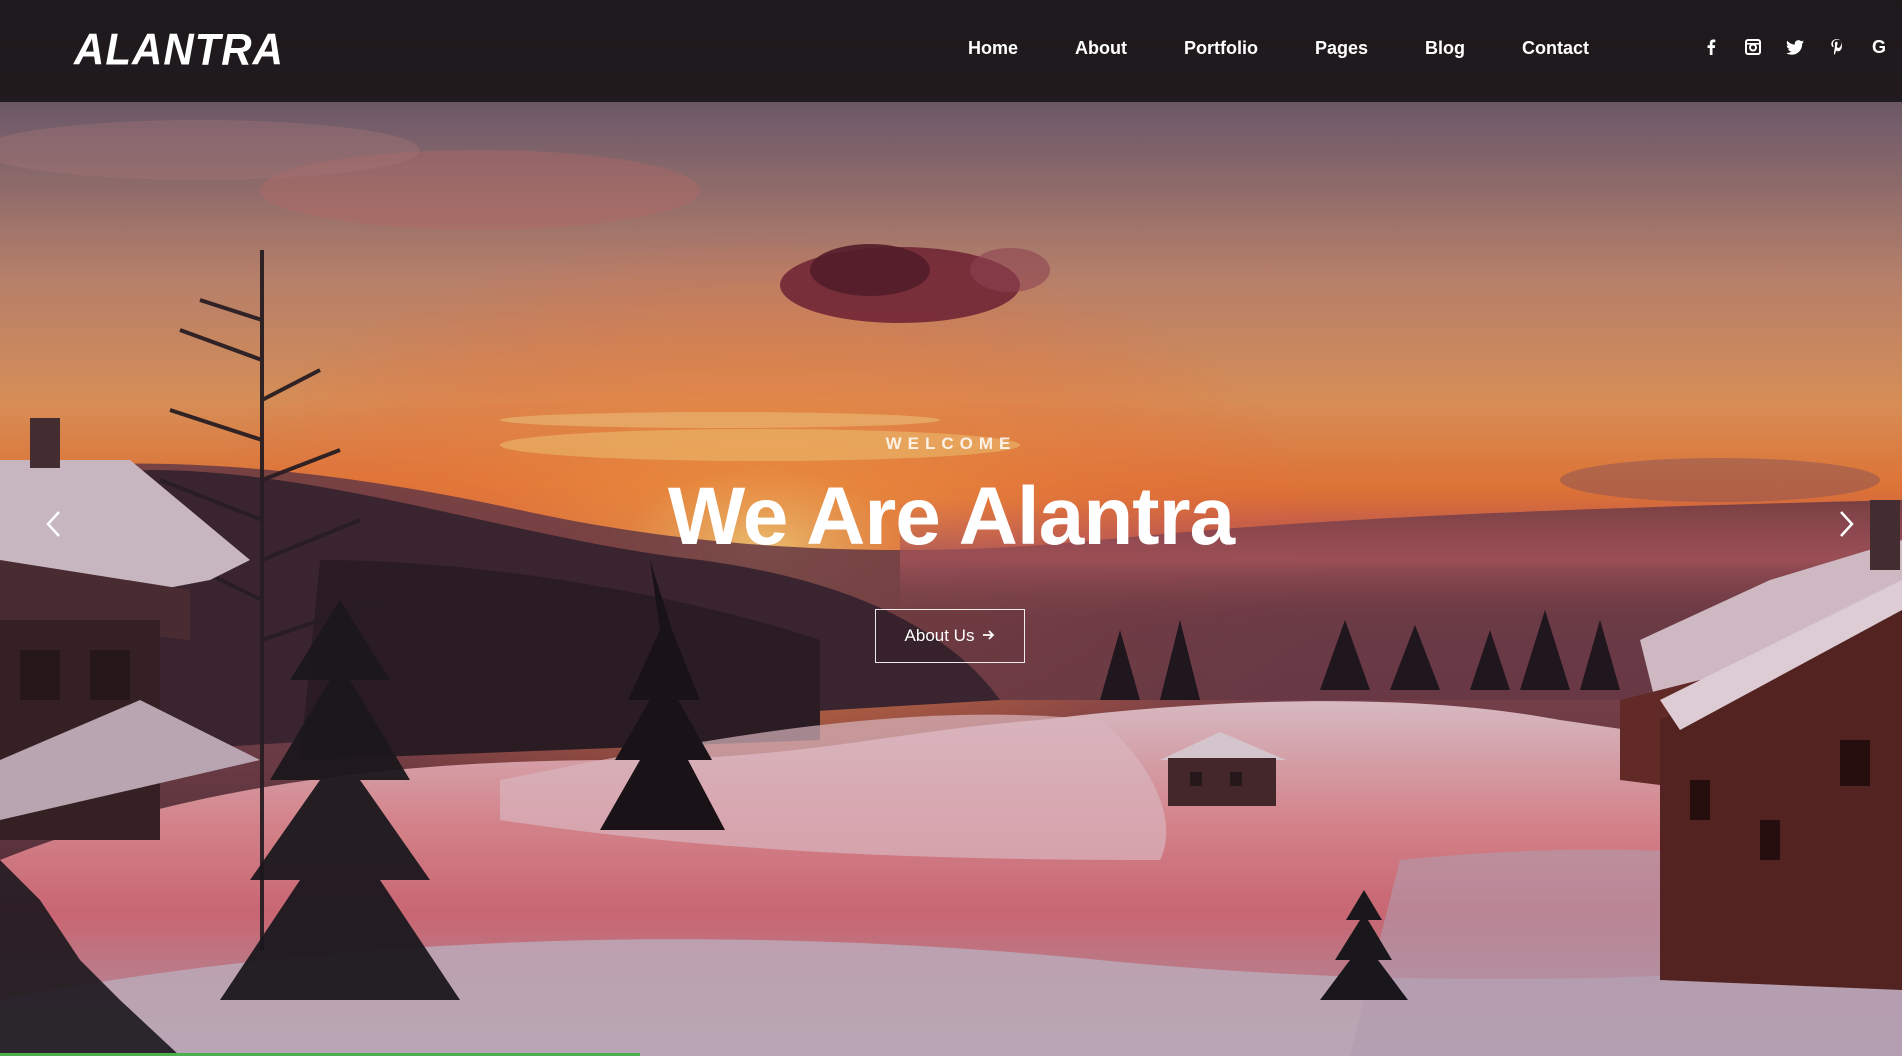 The image size is (1902, 1056). Describe the element at coordinates (988, 636) in the screenshot. I see `arrow-right-icon` at that location.